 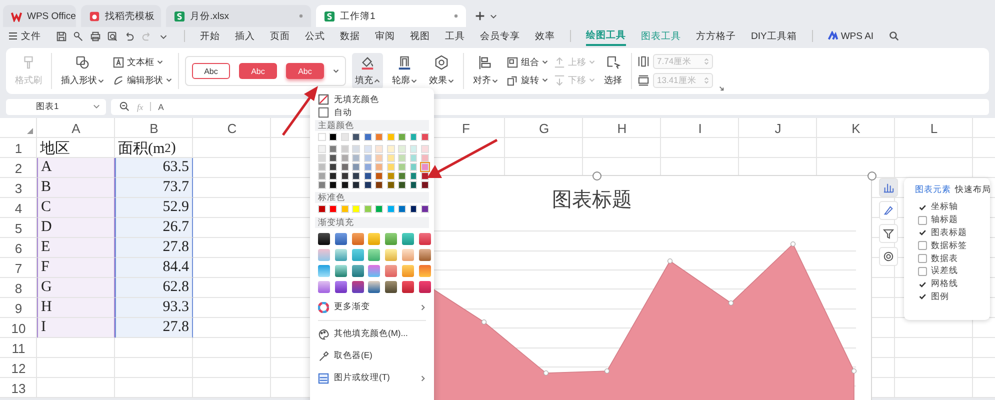 What do you see at coordinates (872, 176) in the screenshot?
I see `resize-handle` at bounding box center [872, 176].